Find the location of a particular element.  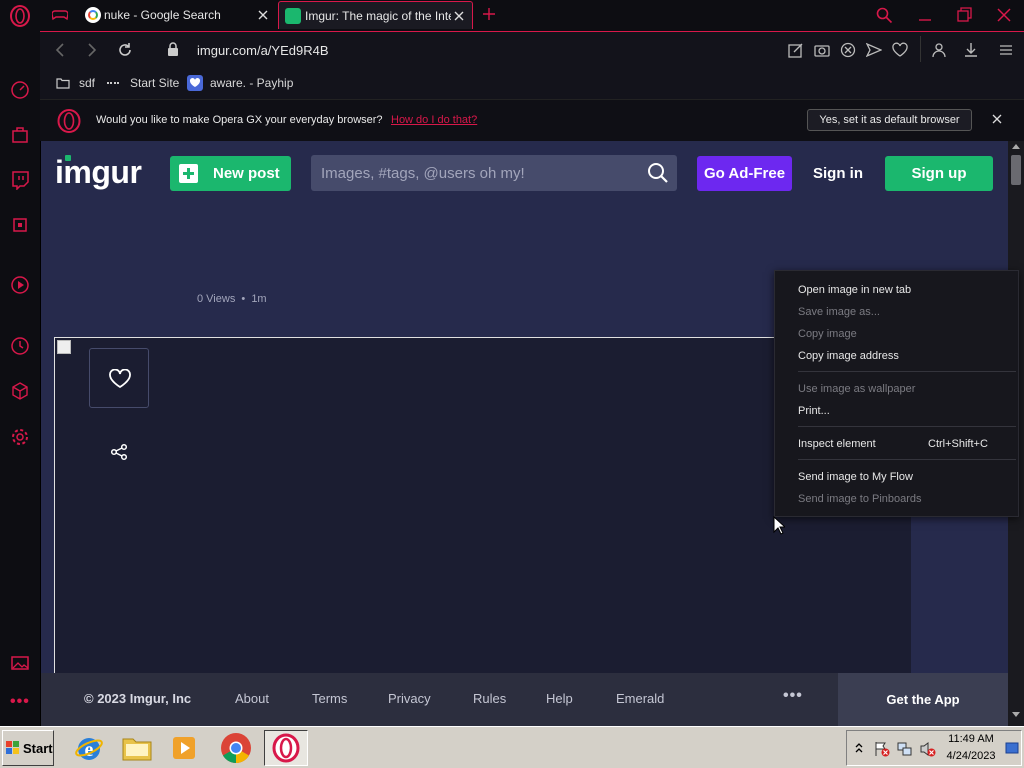

bookmark-payhip: aware. - Payhip is located at coordinates (251, 83).